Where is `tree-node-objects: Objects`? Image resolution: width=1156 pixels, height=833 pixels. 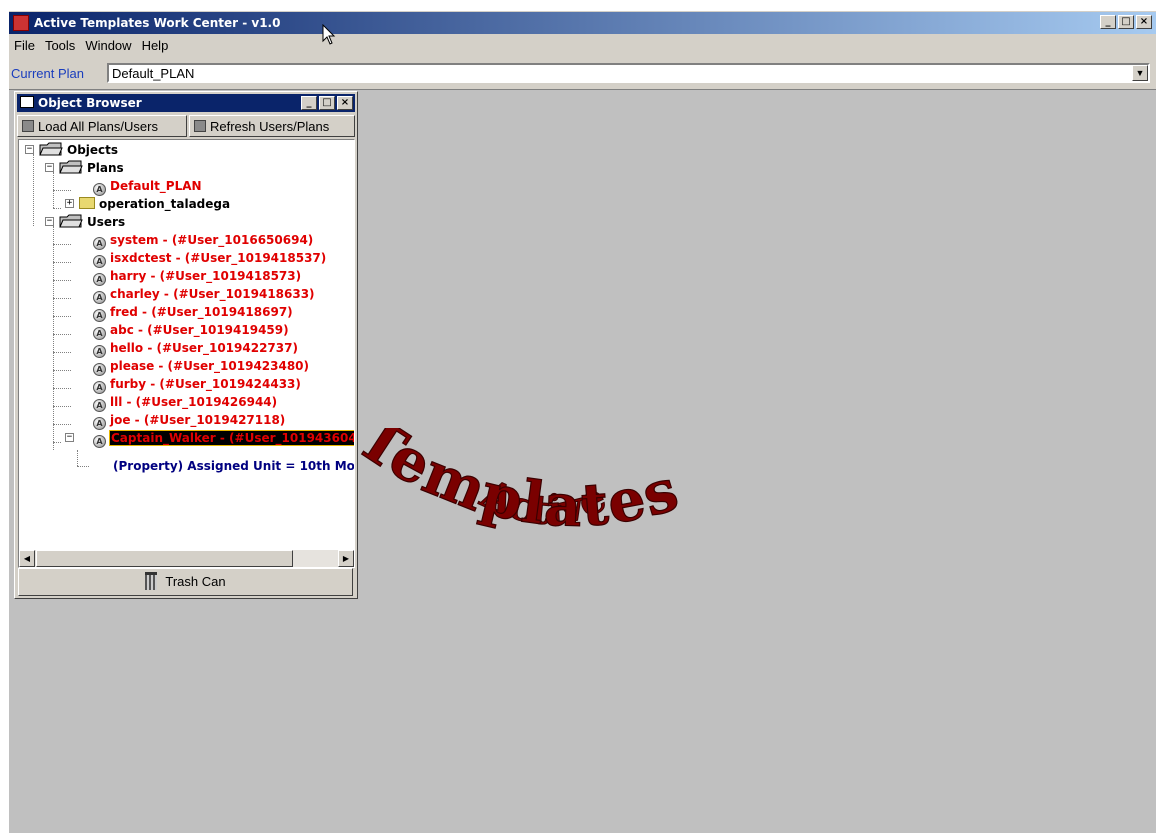 tree-node-objects: Objects is located at coordinates (78, 150).